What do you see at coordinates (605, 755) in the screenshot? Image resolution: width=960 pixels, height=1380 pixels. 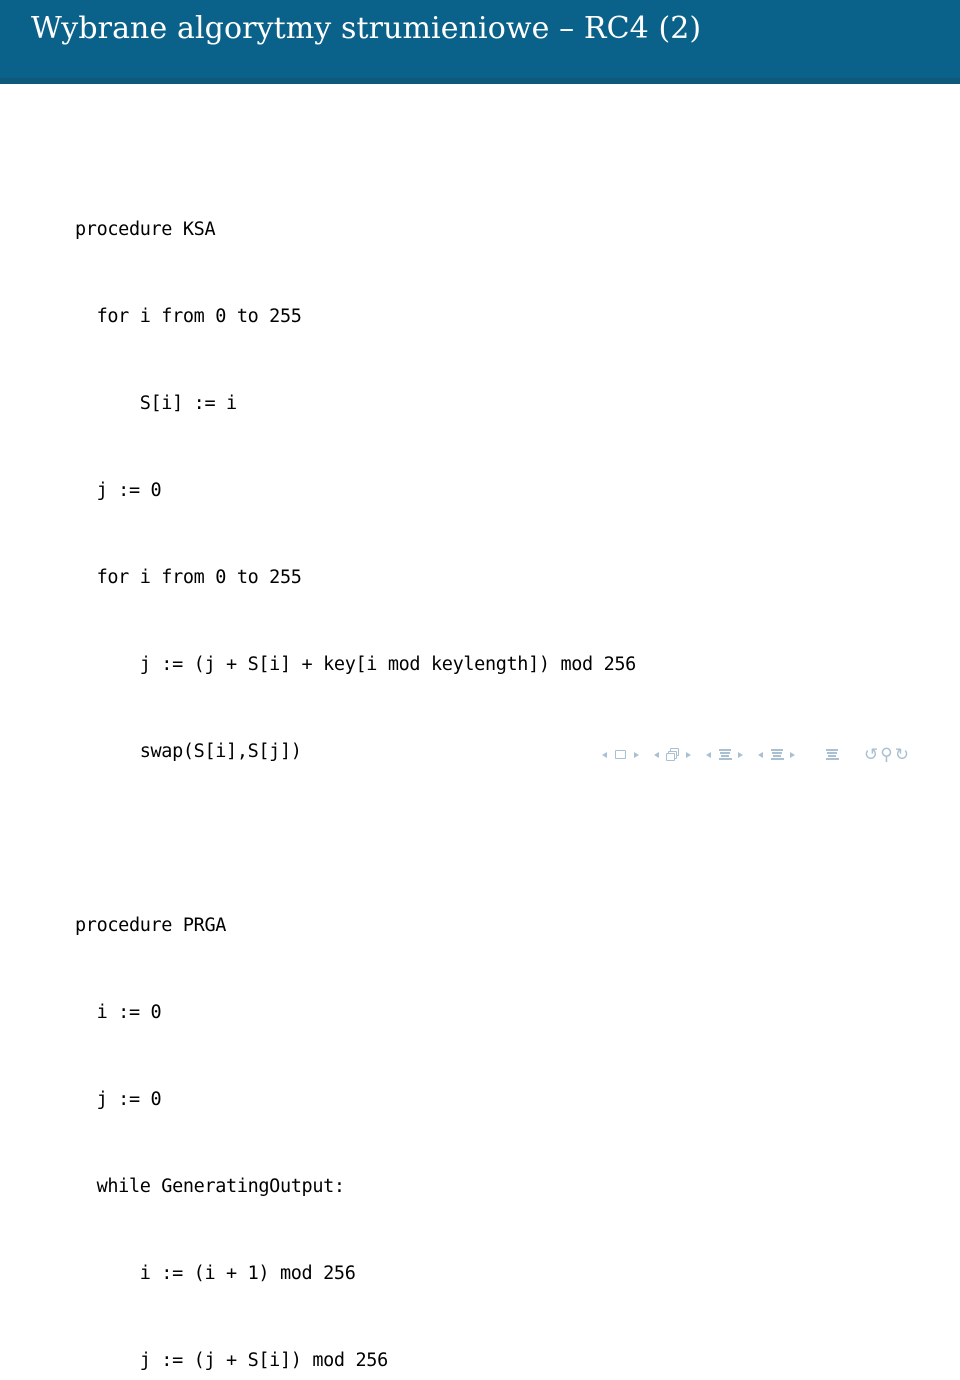 I see `prev-frame-icon` at bounding box center [605, 755].